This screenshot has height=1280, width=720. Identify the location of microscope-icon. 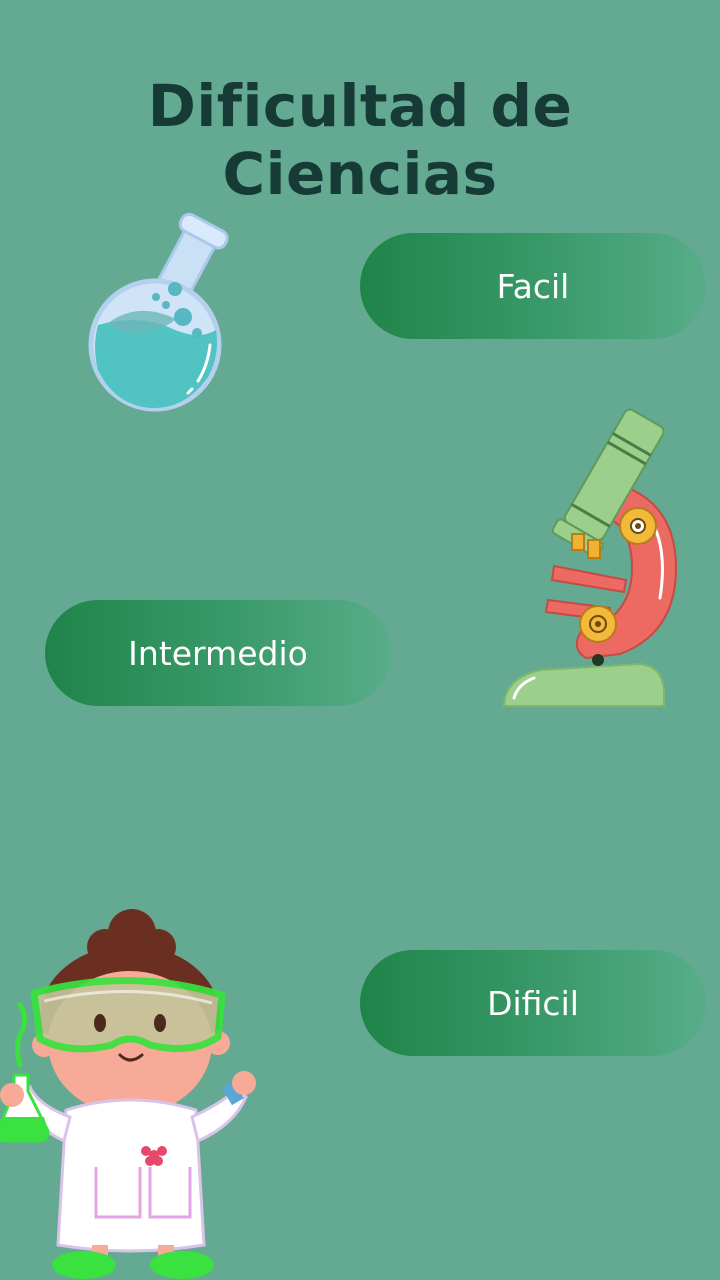
(590, 557).